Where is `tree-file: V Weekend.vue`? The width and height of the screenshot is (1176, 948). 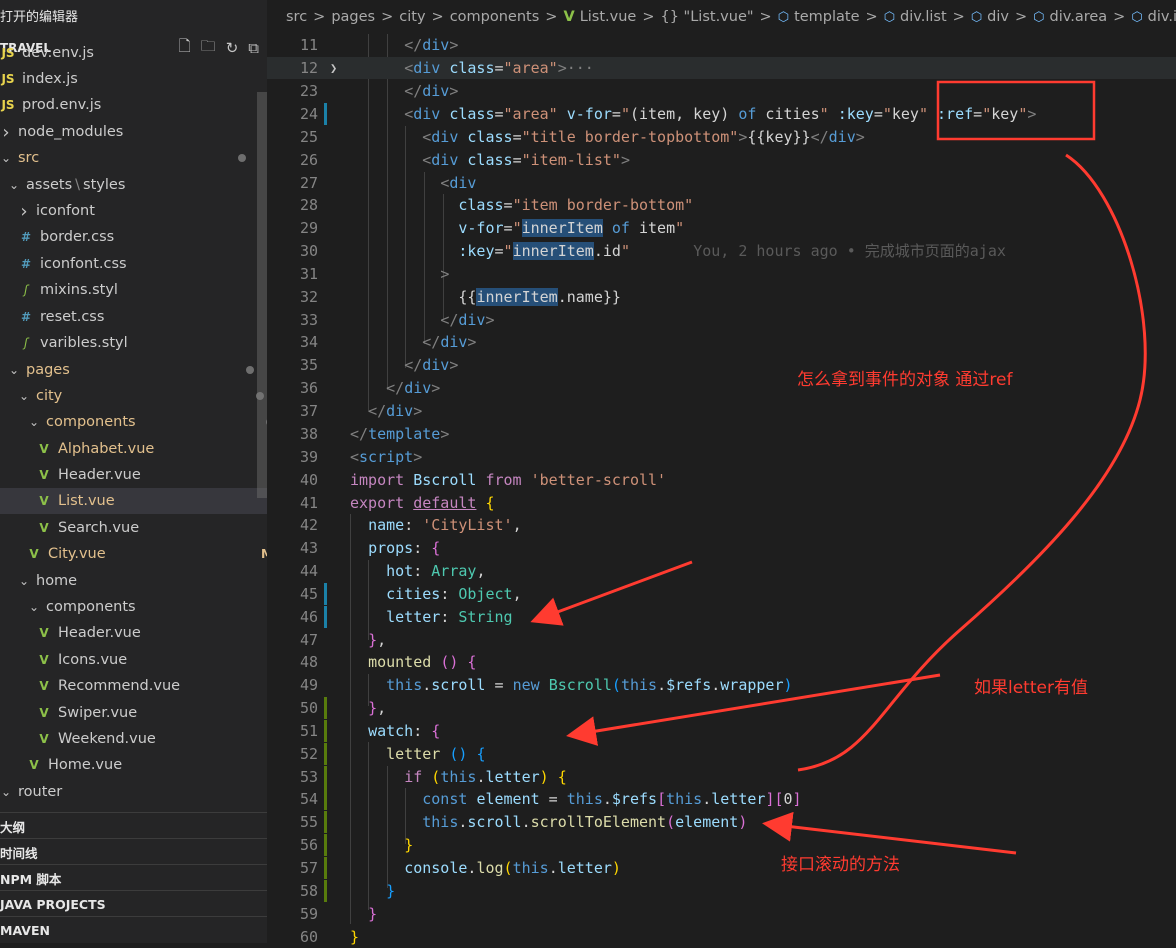
tree-file: V Weekend.vue is located at coordinates (133, 739).